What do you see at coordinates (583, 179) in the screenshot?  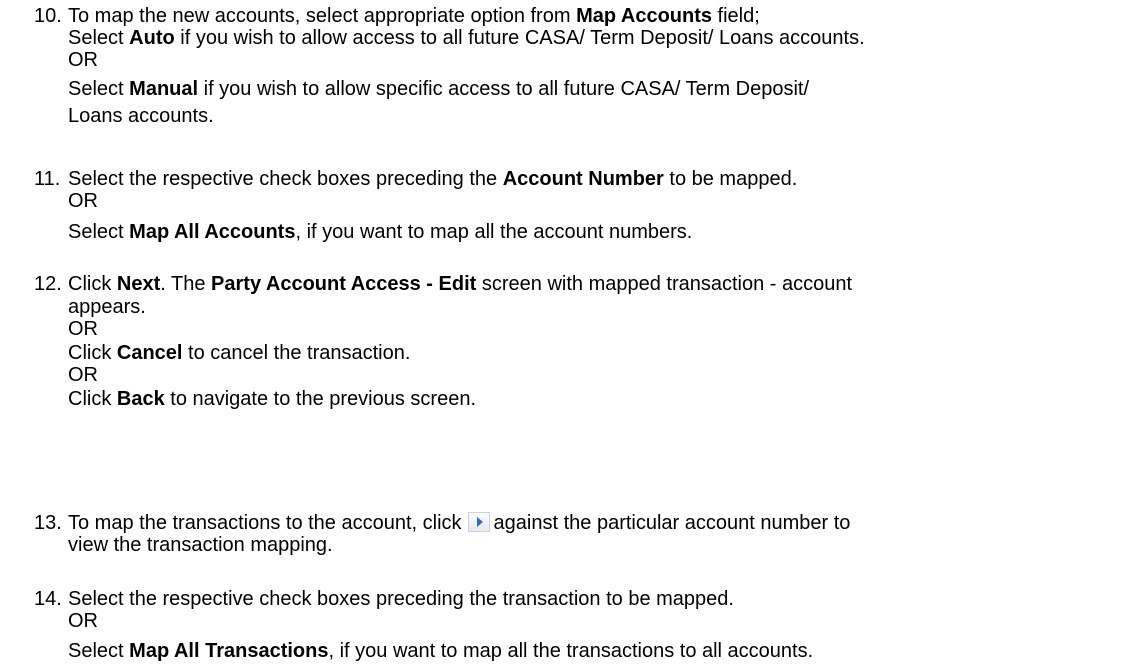 I see `field-name: Account Number` at bounding box center [583, 179].